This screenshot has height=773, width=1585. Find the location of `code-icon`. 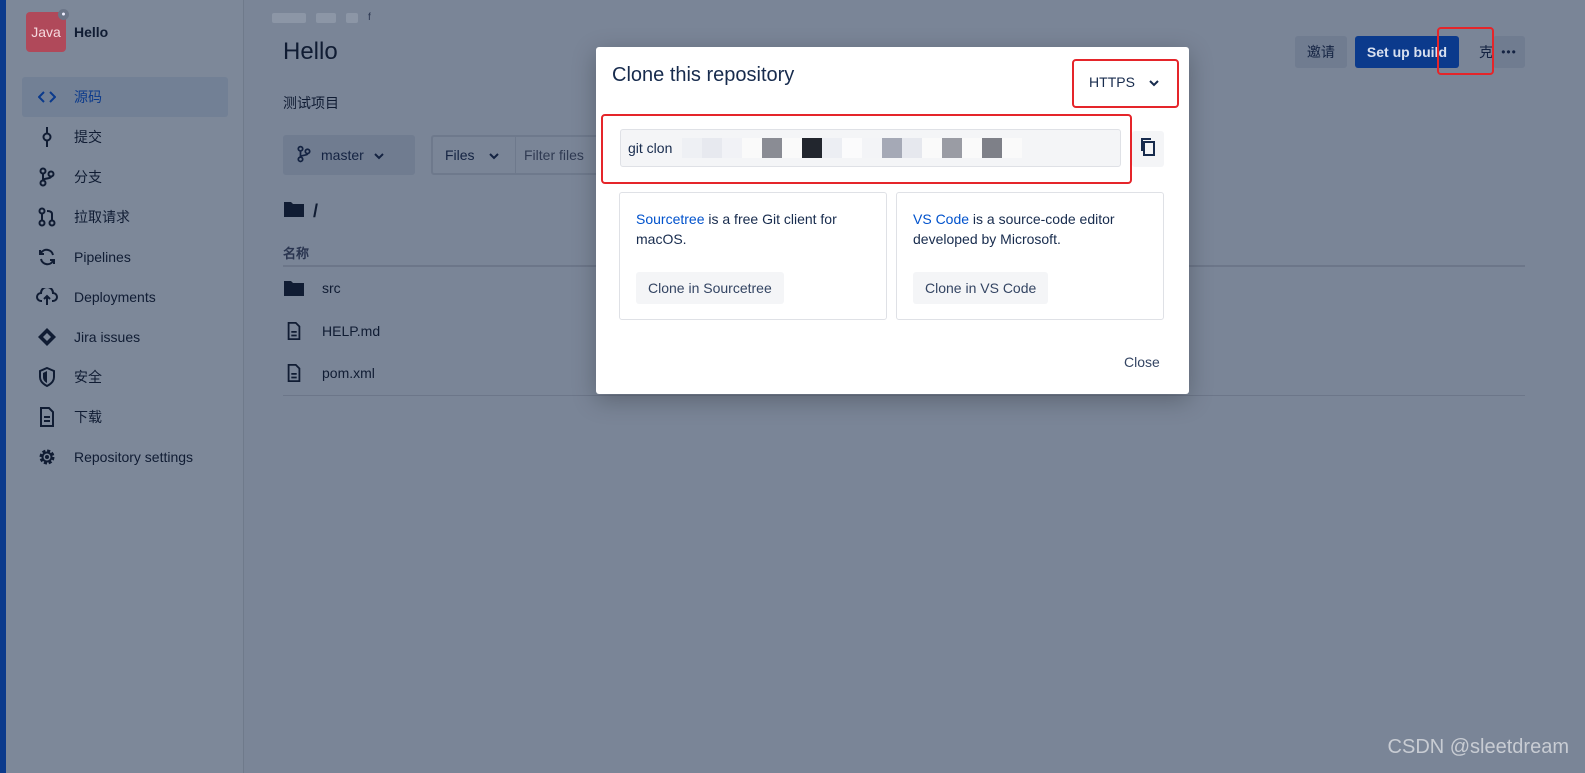

code-icon is located at coordinates (47, 97).